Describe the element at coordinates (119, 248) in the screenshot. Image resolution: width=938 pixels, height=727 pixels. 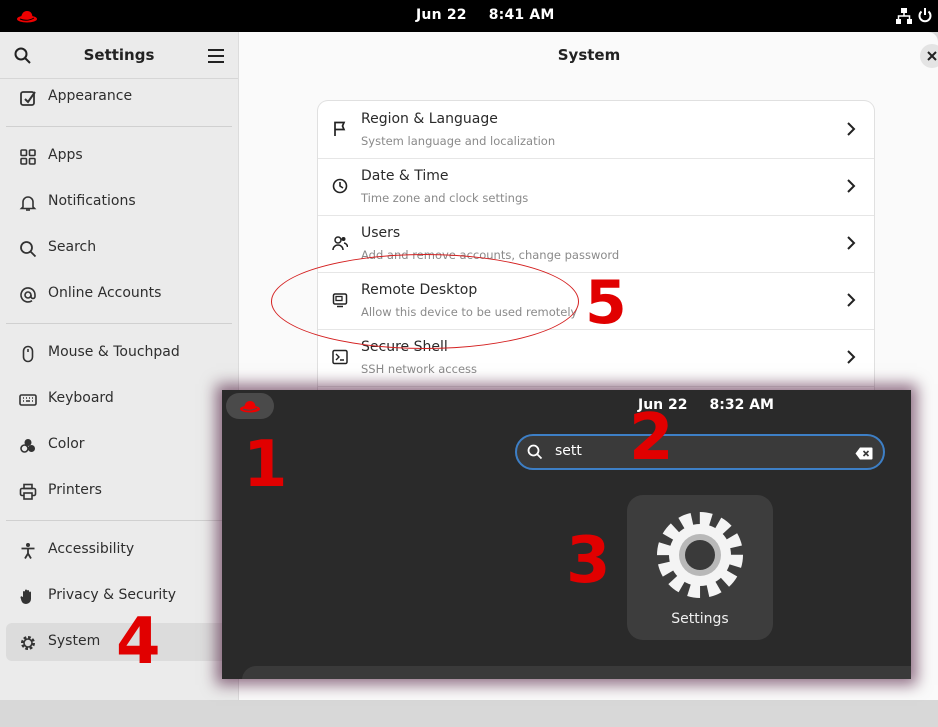
I see `sidebar-item-search: Search` at that location.